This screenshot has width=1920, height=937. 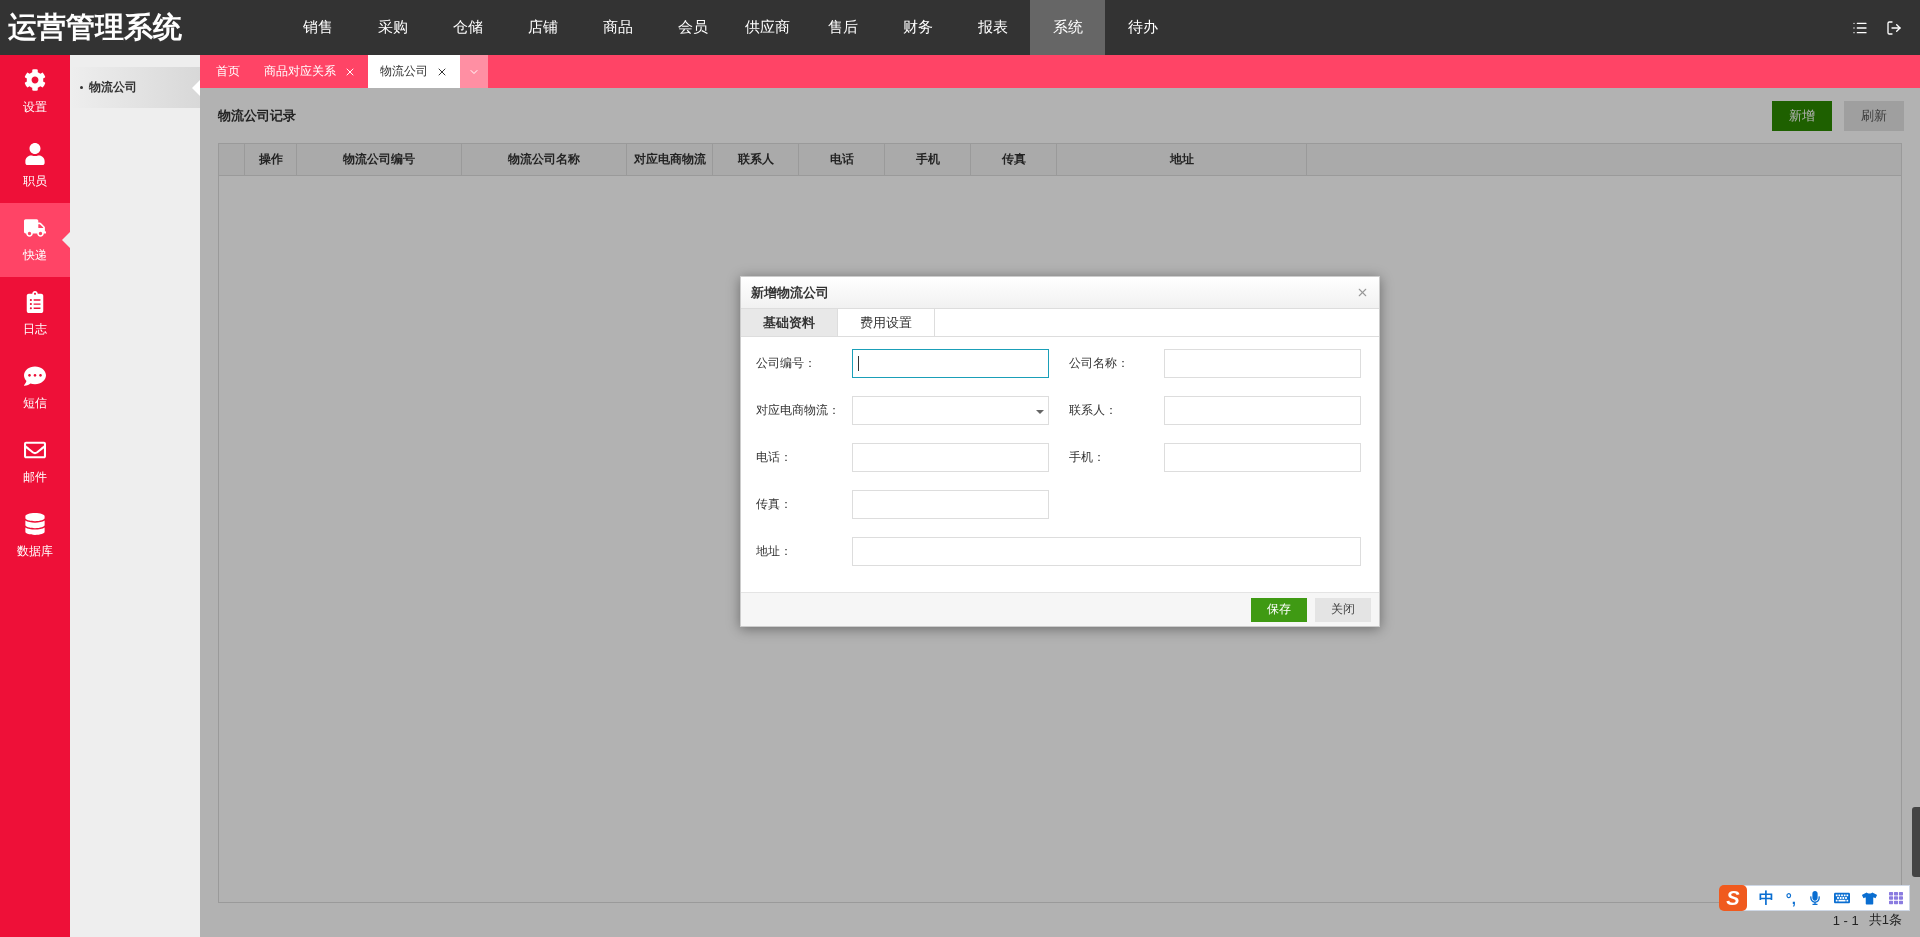 What do you see at coordinates (767, 27) in the screenshot?
I see `nav-menu-item: 供应商` at bounding box center [767, 27].